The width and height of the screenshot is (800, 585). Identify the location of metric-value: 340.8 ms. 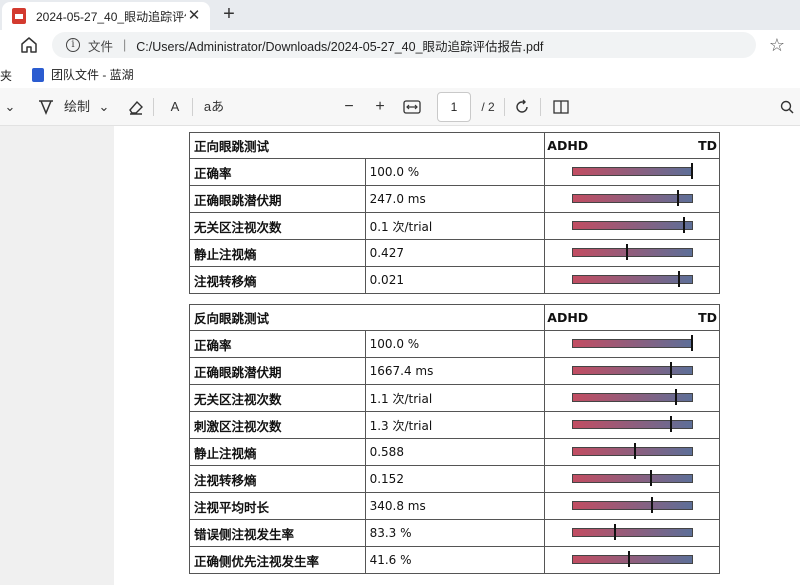
(455, 506).